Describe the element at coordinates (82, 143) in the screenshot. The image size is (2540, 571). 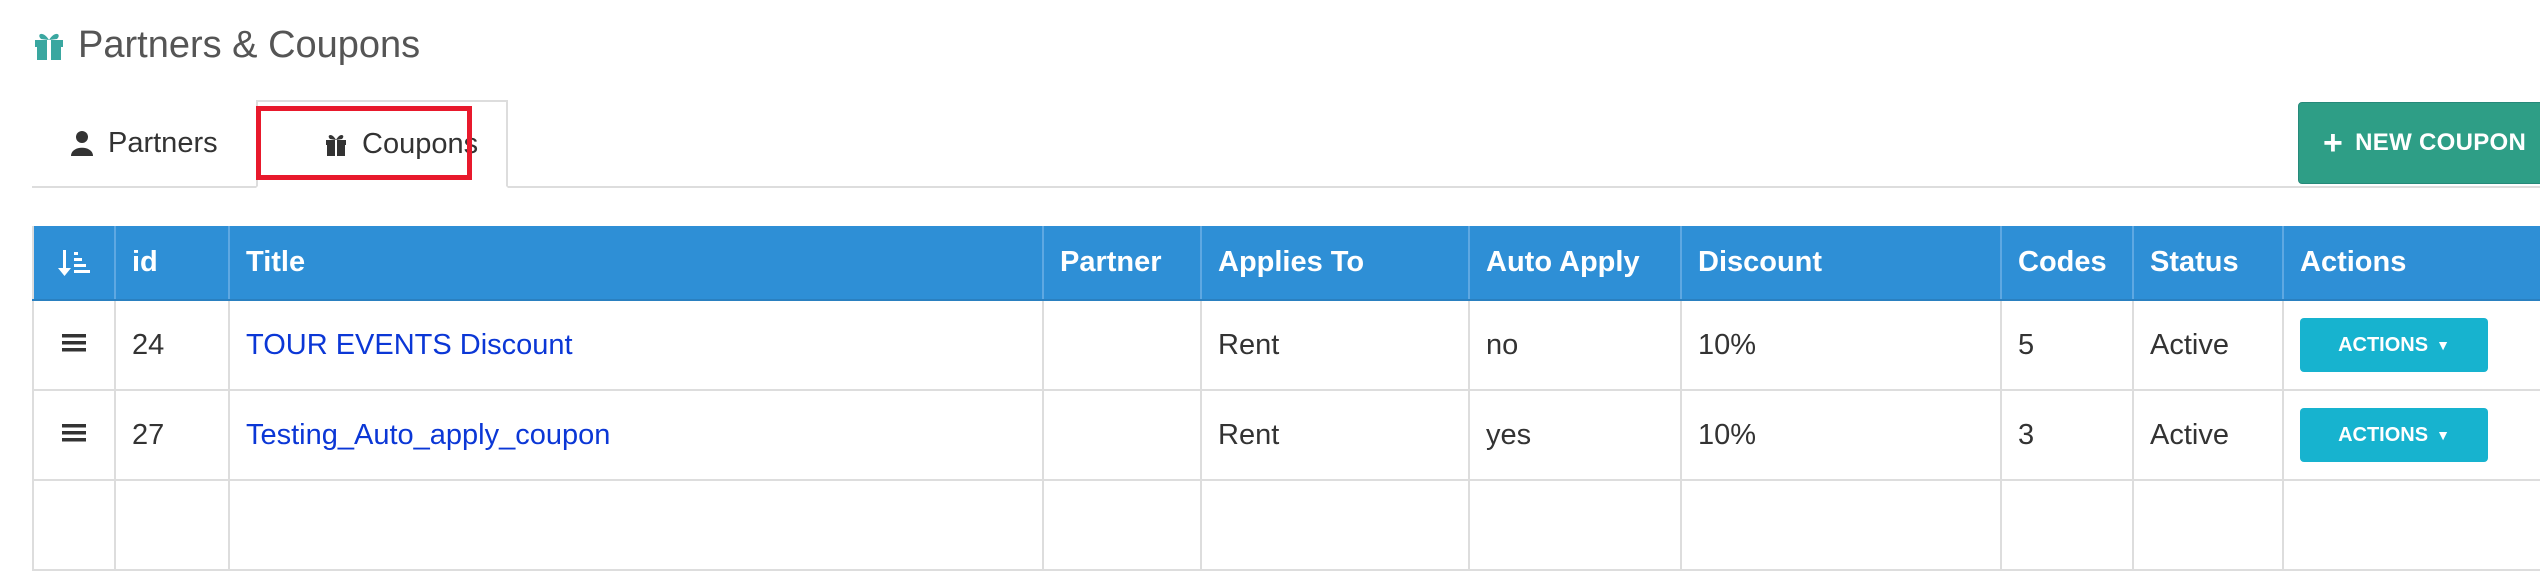
I see `user-icon` at that location.